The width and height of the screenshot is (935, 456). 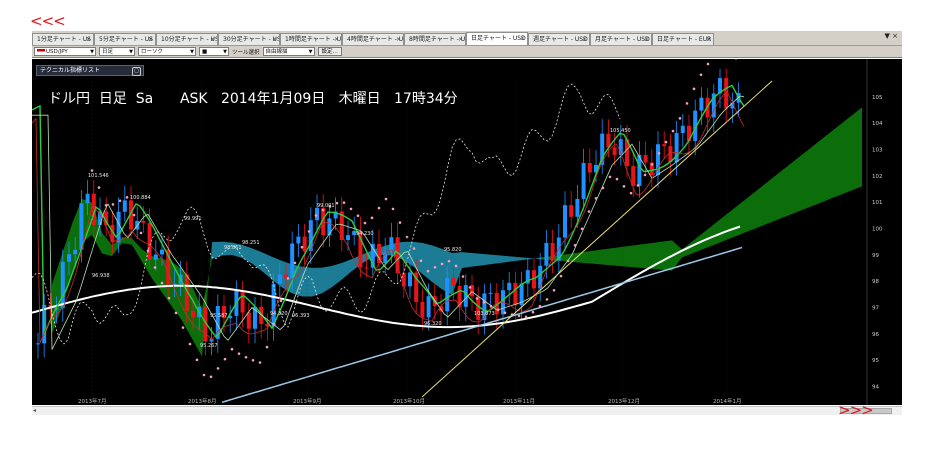 I want to click on x-axis-tick-label: 2013年7月, so click(x=92, y=401).